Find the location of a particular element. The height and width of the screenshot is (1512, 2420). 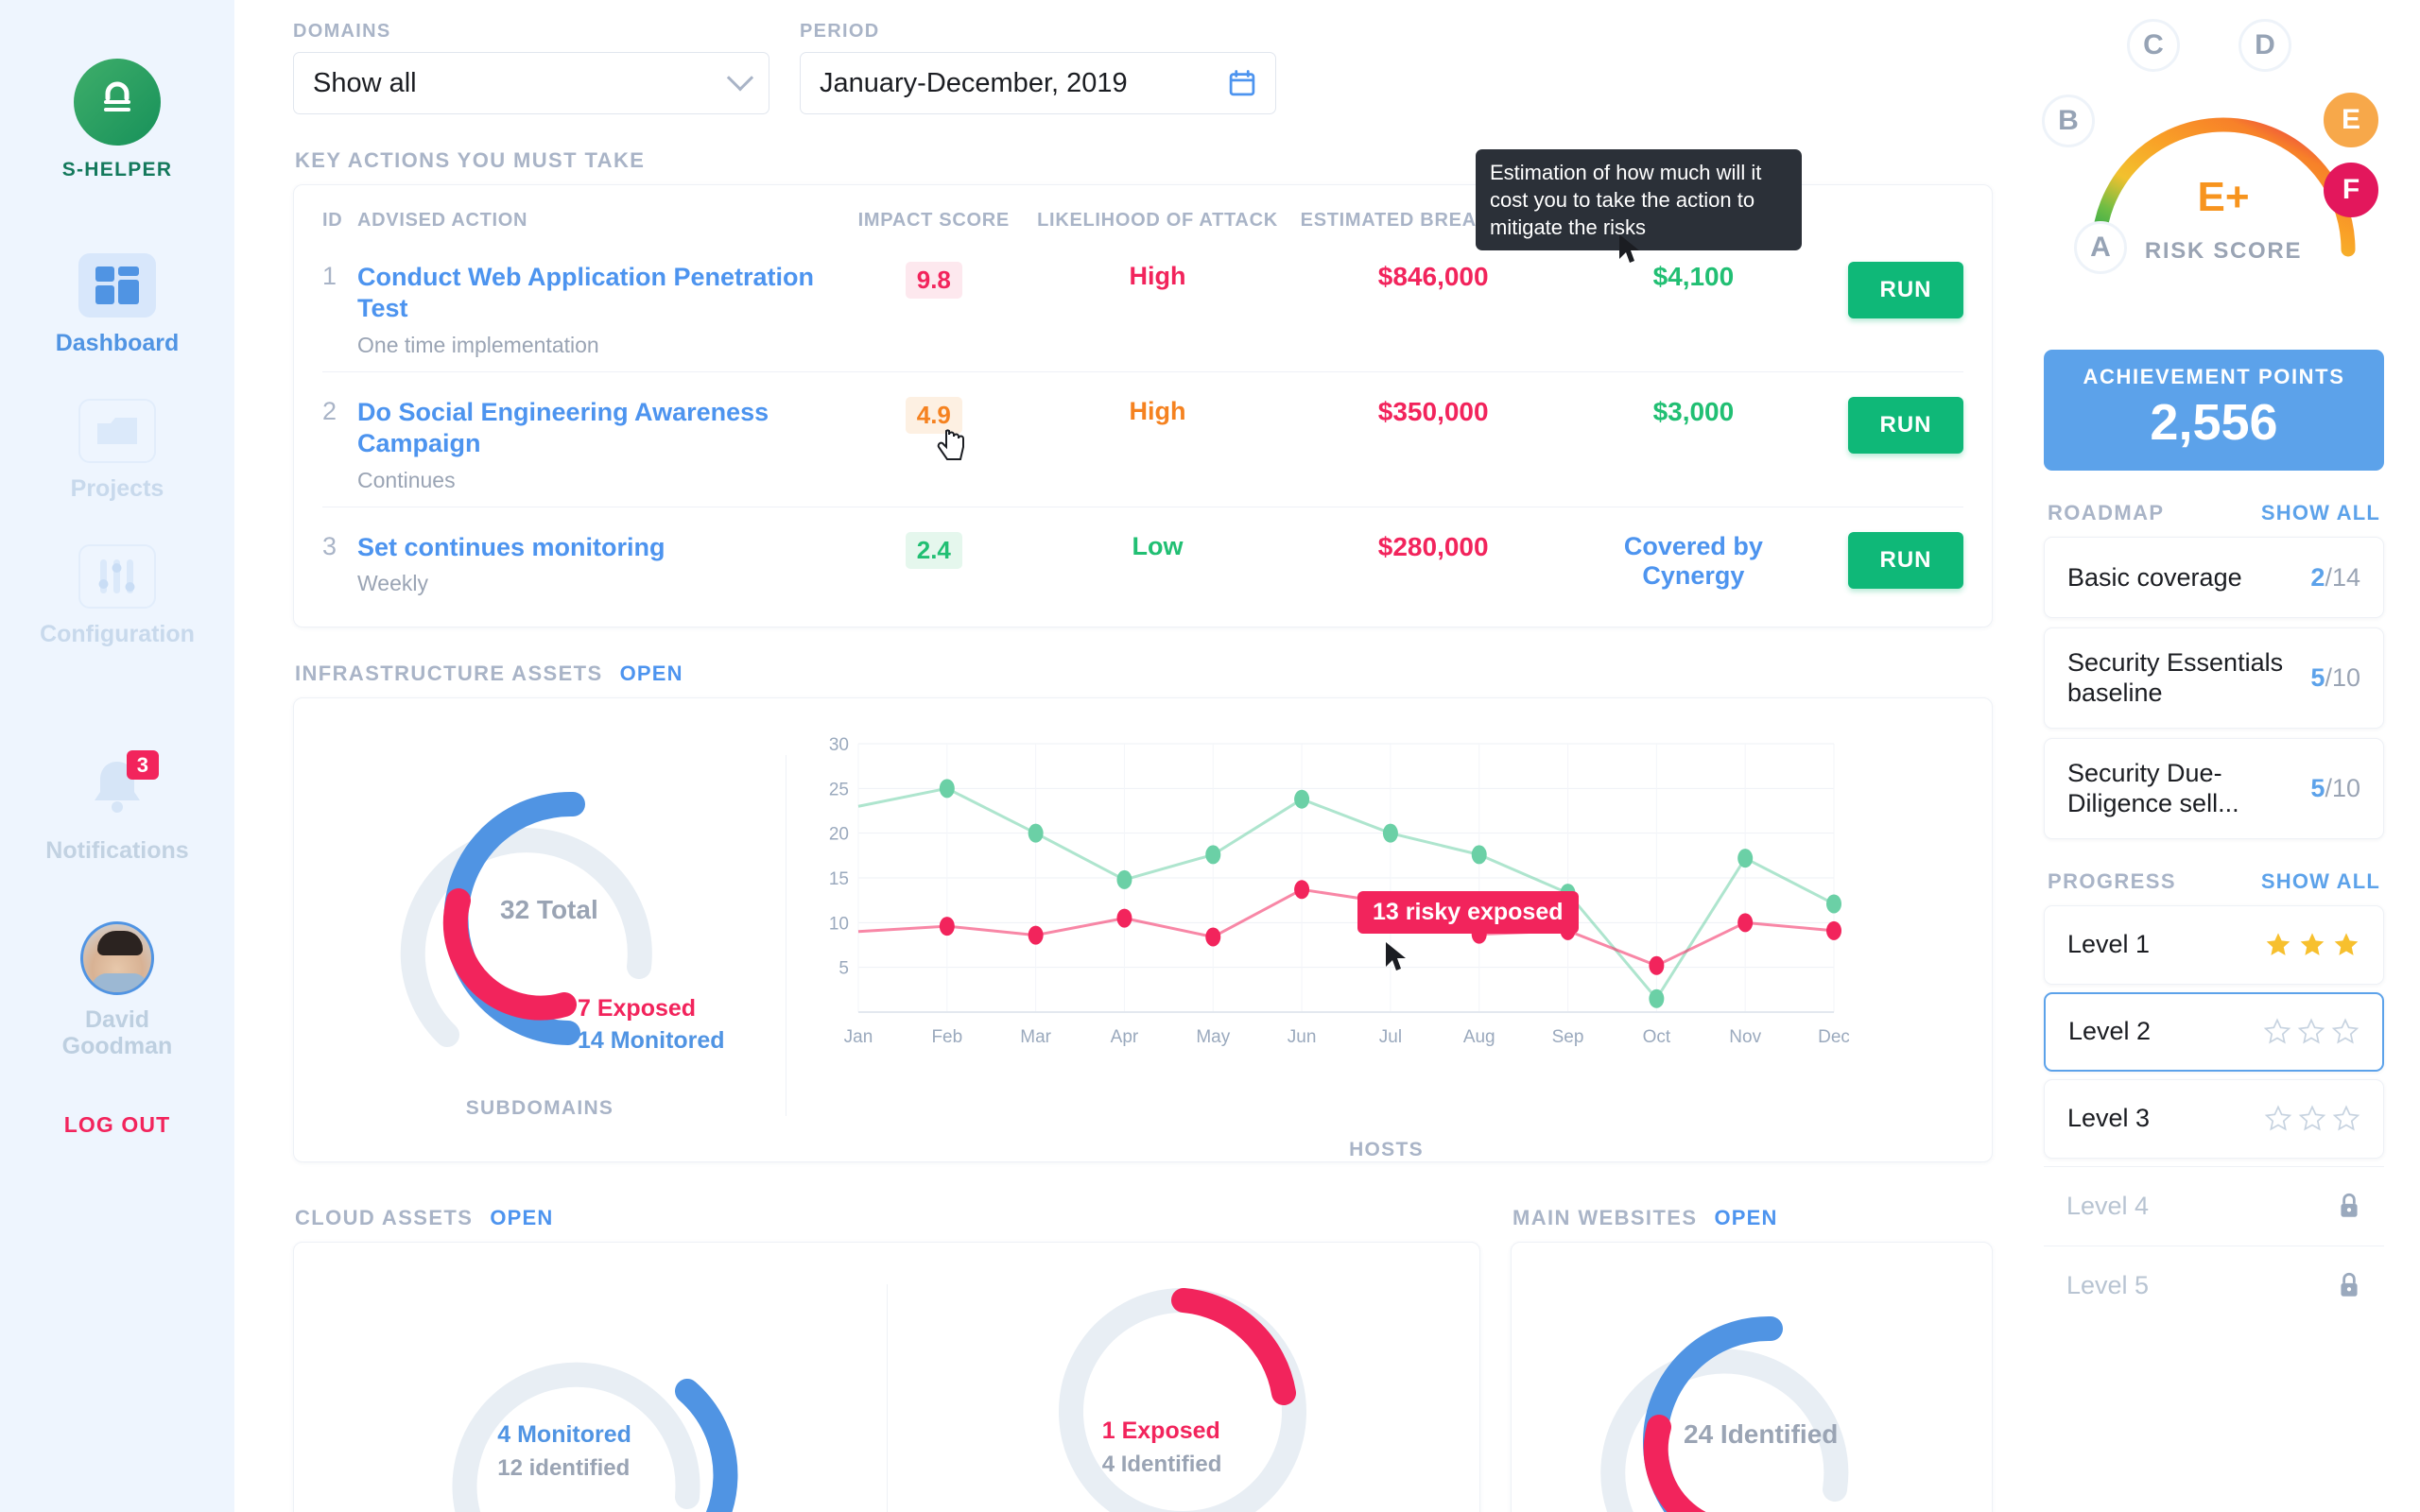

sidebar-item-label: Projects is located at coordinates (117, 488).